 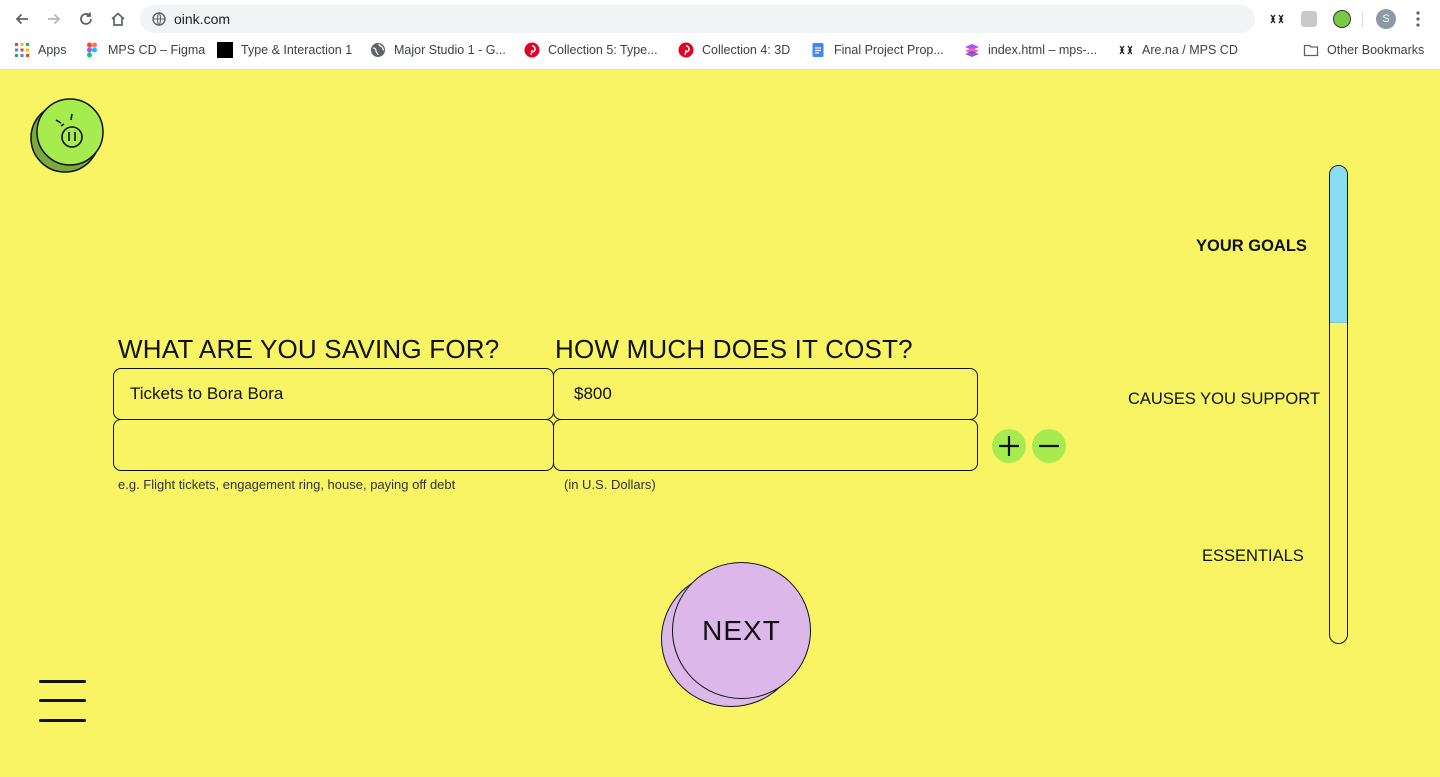 What do you see at coordinates (746, 50) in the screenshot?
I see `bookmark-label: Collection 4: 3D` at bounding box center [746, 50].